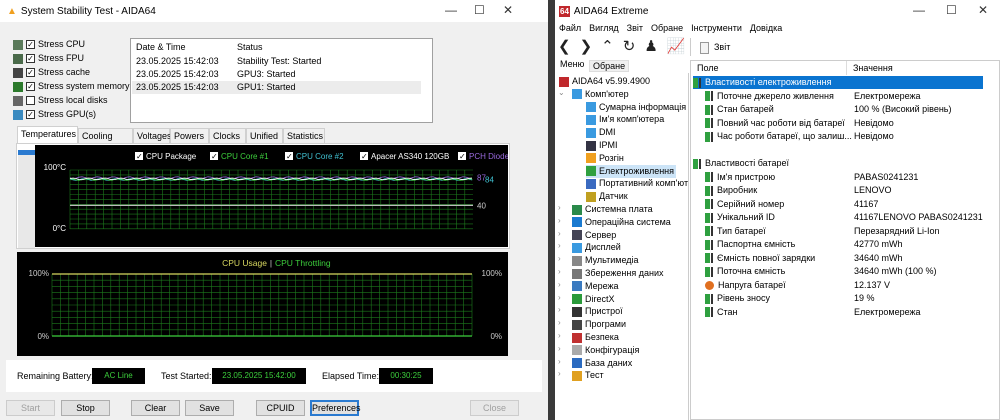 This screenshot has width=1000, height=420. What do you see at coordinates (602, 145) in the screenshot?
I see `tree-item: IPMI` at bounding box center [602, 145].